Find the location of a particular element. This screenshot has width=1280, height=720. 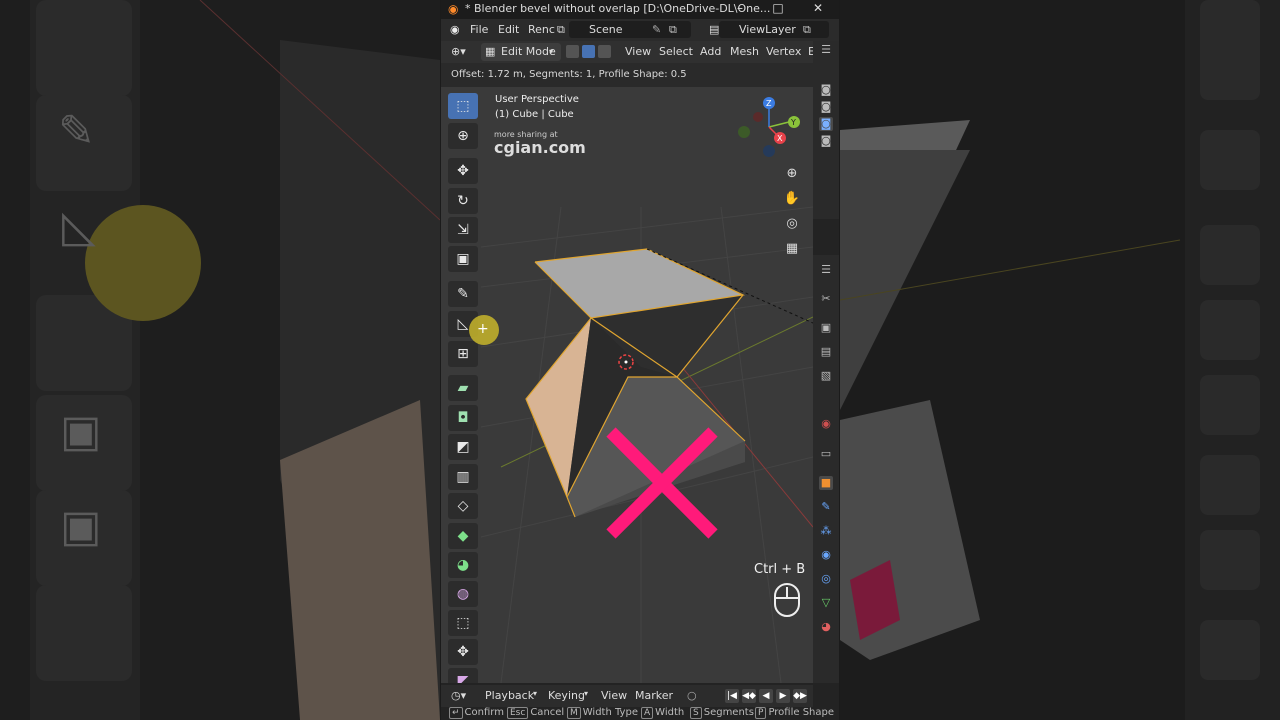

menu-file: File is located at coordinates (479, 29).